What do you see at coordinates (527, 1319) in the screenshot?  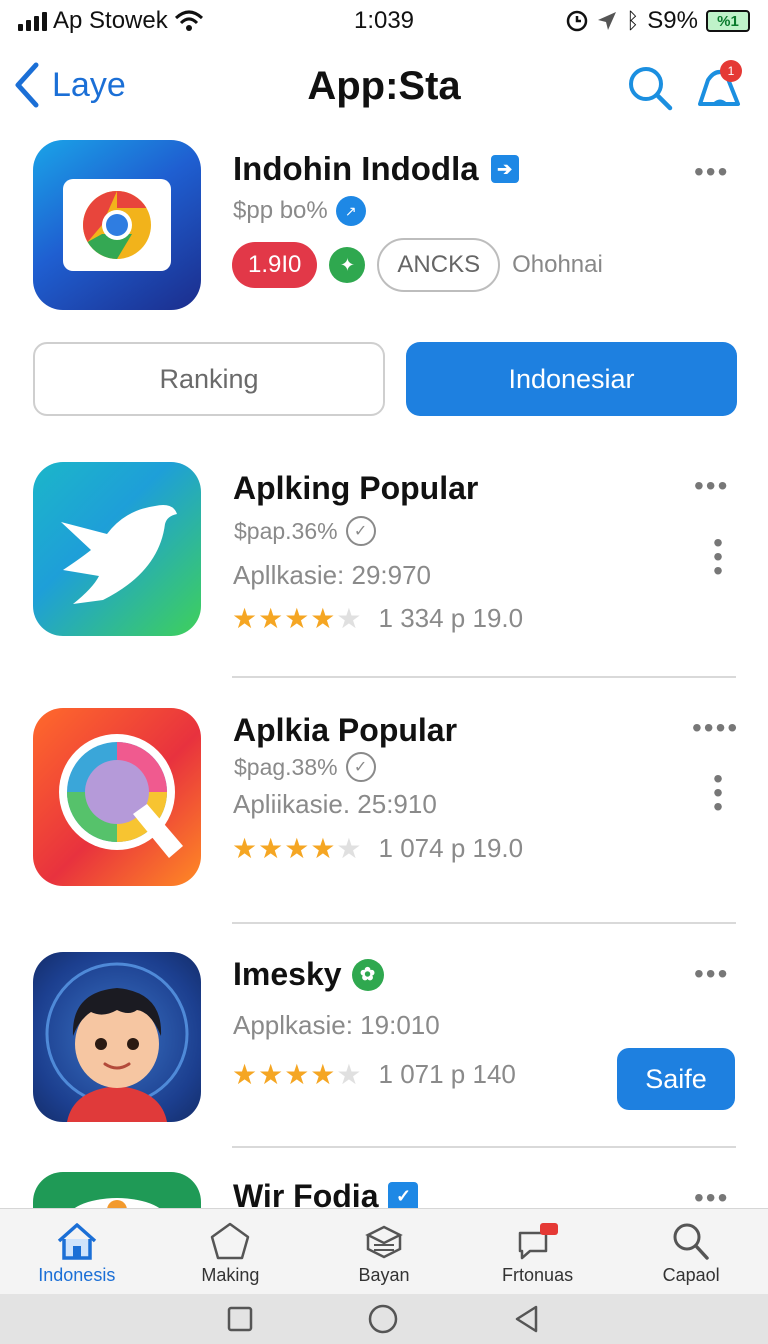 I see `back-triangle-icon` at bounding box center [527, 1319].